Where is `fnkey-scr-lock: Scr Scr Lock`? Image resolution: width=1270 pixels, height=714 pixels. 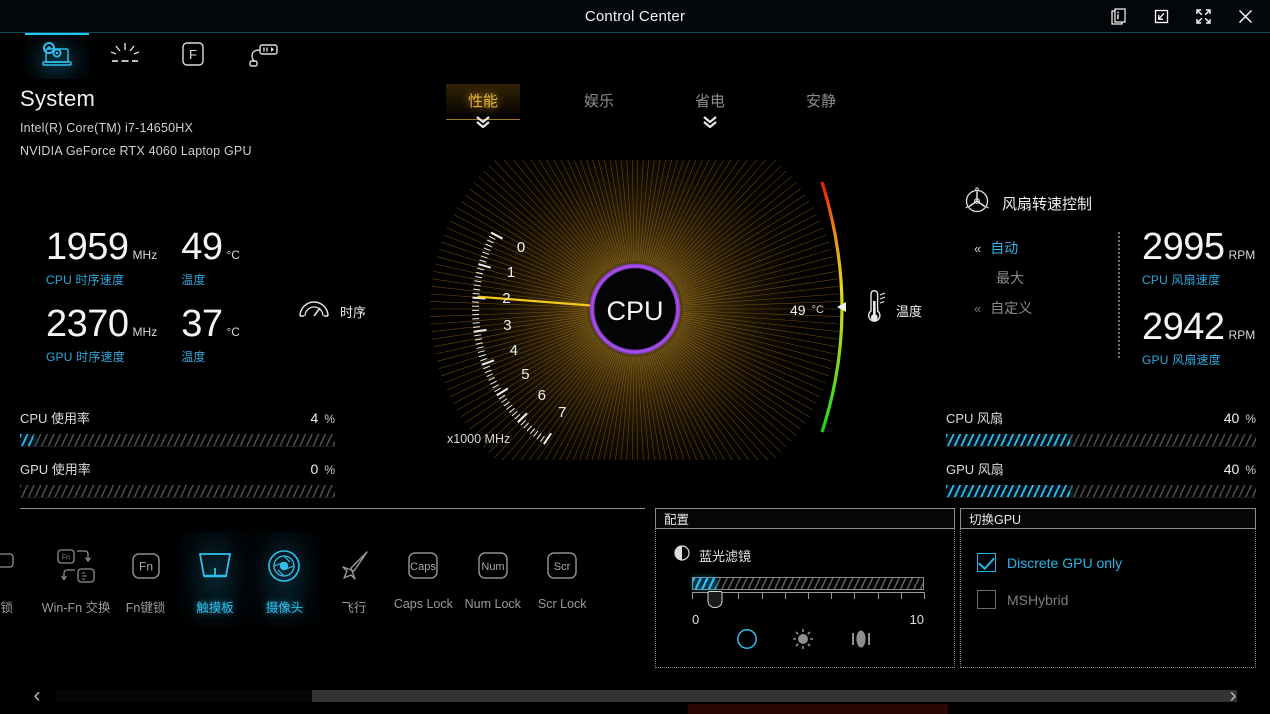 fnkey-scr-lock: Scr Scr Lock is located at coordinates (562, 579).